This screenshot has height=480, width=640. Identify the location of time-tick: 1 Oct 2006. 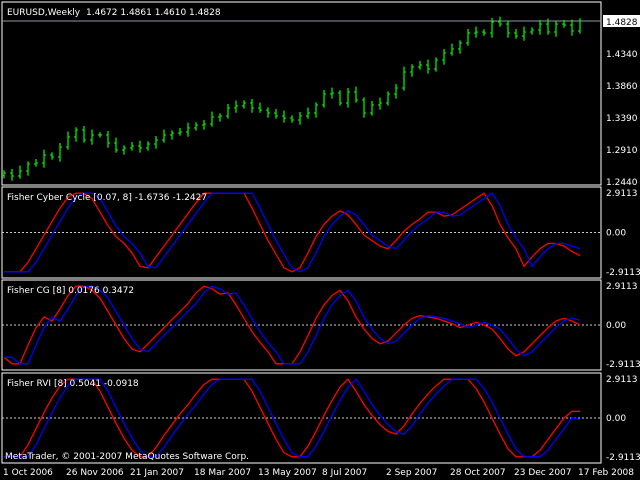
(28, 473).